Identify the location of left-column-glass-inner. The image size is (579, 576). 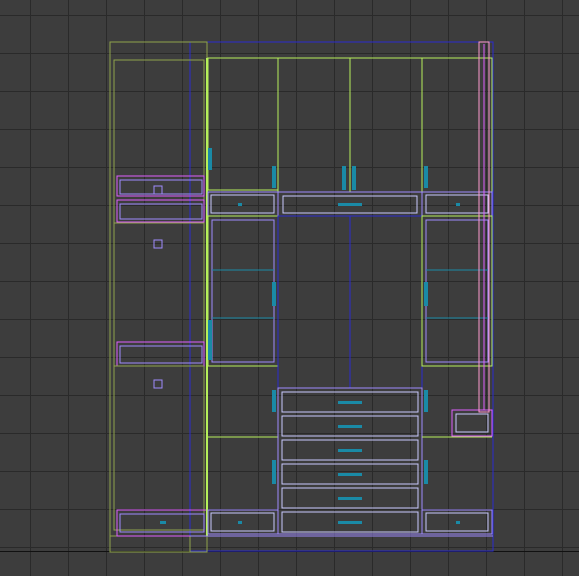
(243, 291).